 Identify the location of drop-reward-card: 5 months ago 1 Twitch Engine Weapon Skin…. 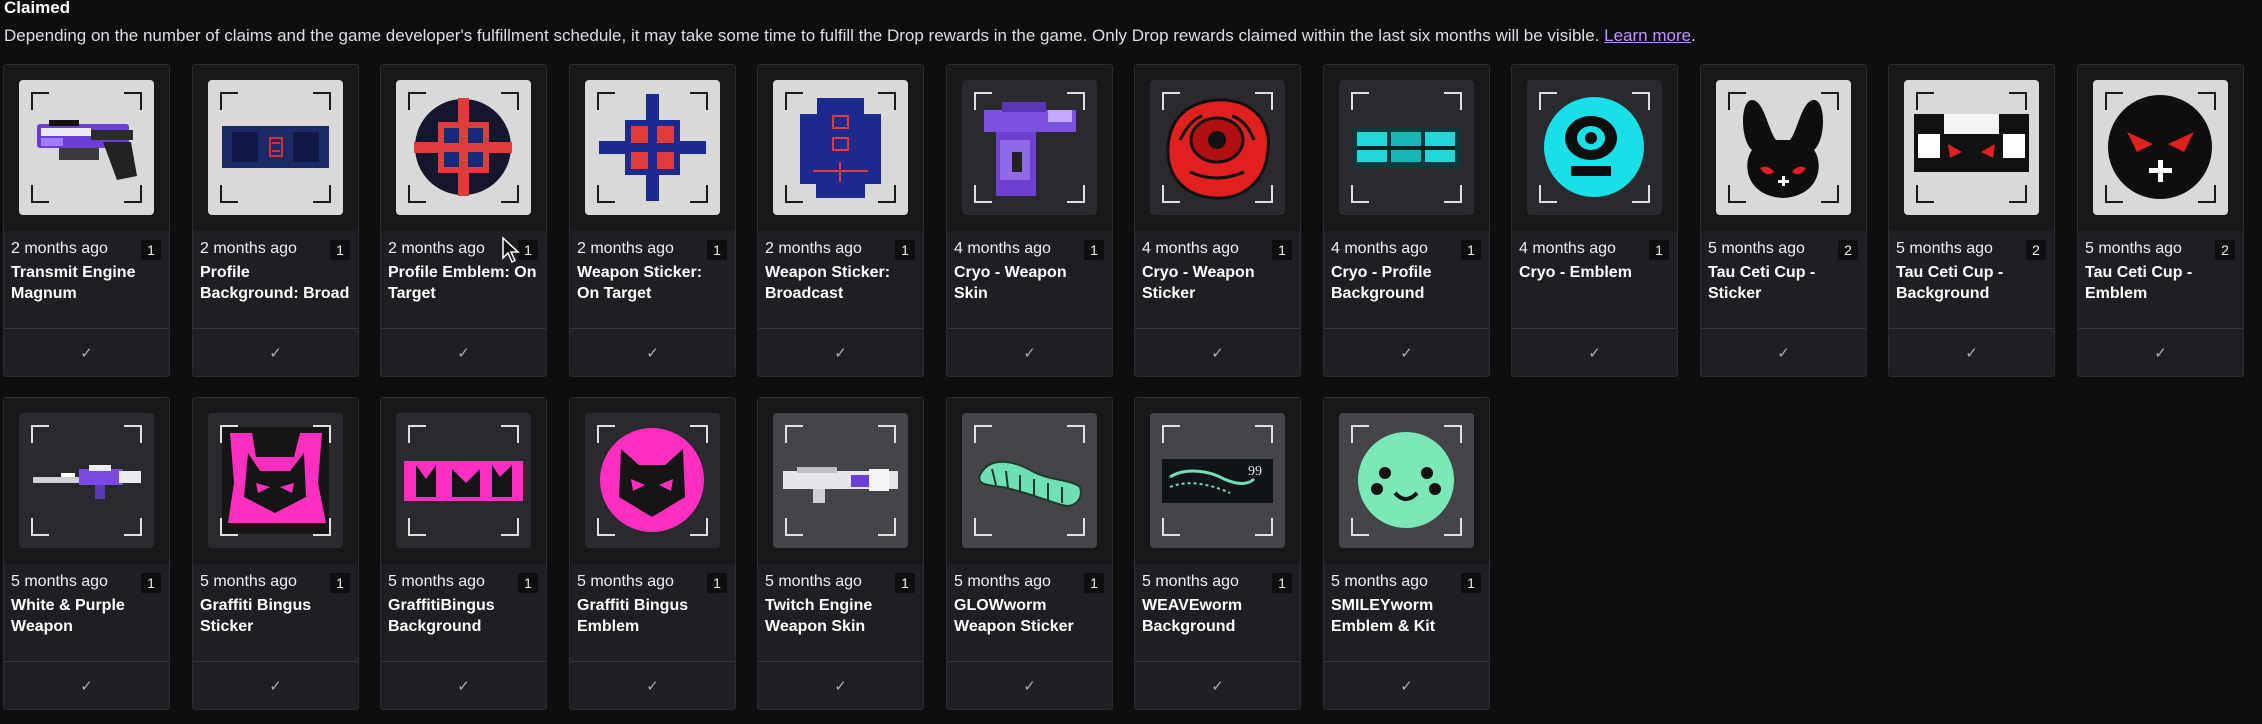
(840, 553).